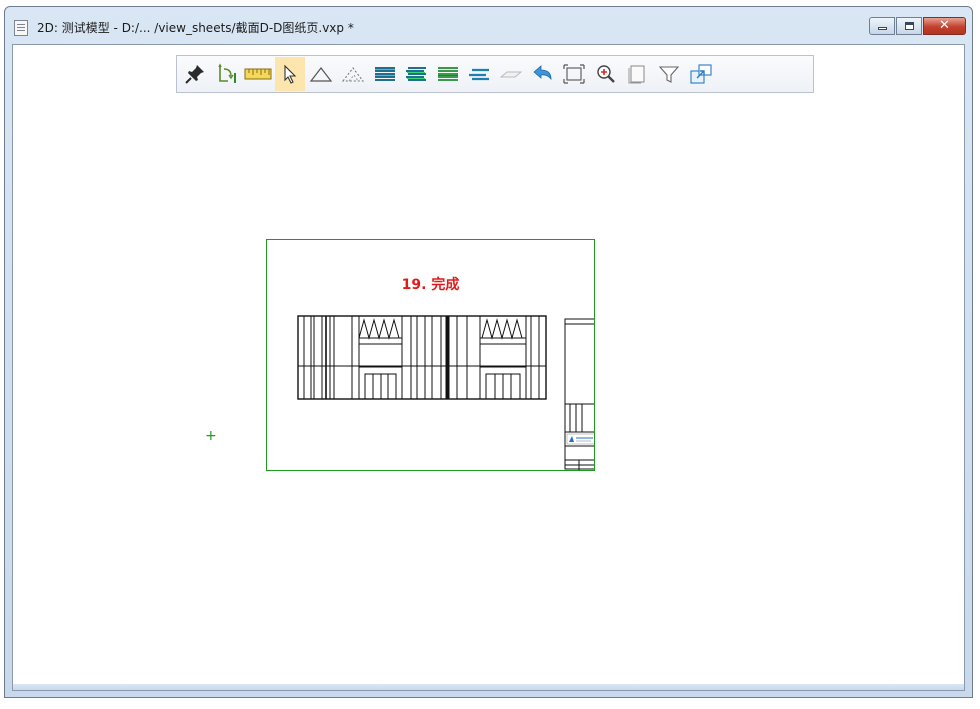 This screenshot has height=709, width=980. I want to click on section-drawing, so click(445, 392).